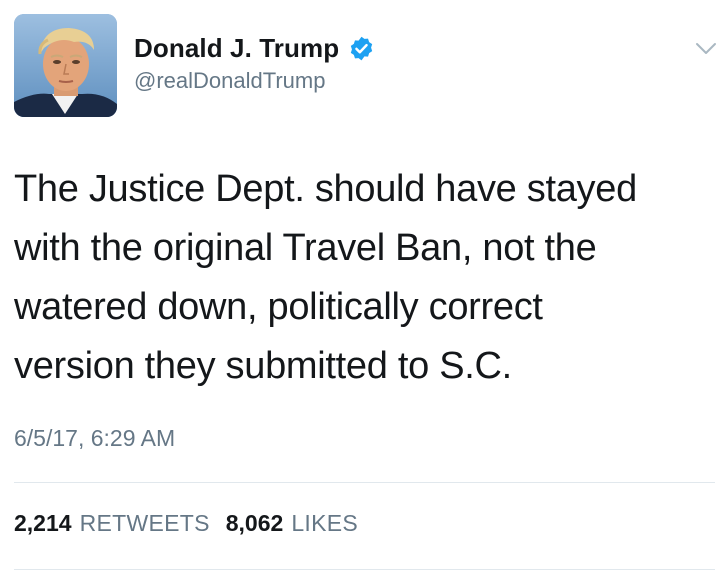 The width and height of the screenshot is (725, 576). I want to click on user-avatar, so click(65, 65).